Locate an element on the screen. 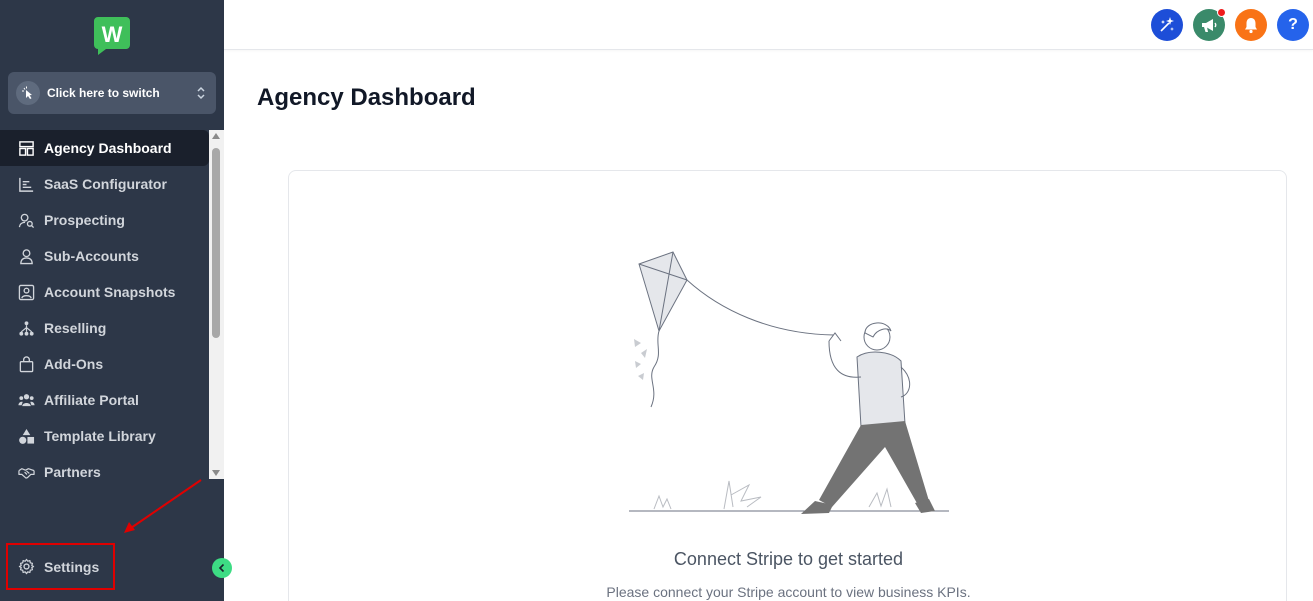  scroll-up-icon is located at coordinates (216, 136).